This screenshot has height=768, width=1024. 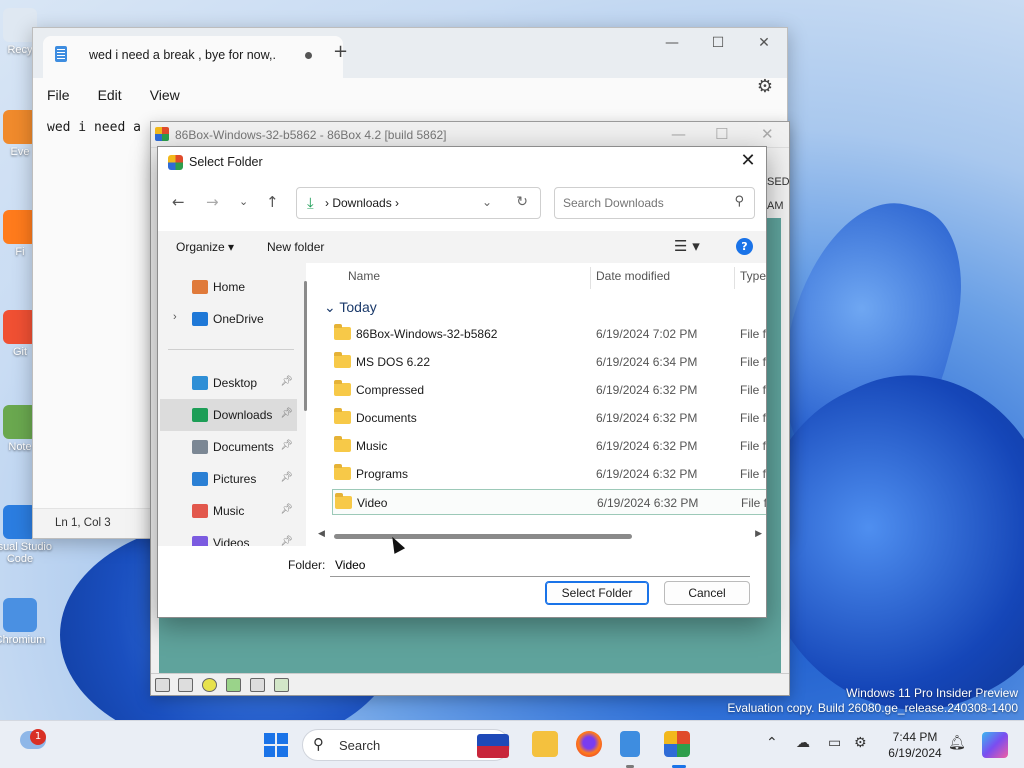 I want to click on documents-icon, so click(x=200, y=447).